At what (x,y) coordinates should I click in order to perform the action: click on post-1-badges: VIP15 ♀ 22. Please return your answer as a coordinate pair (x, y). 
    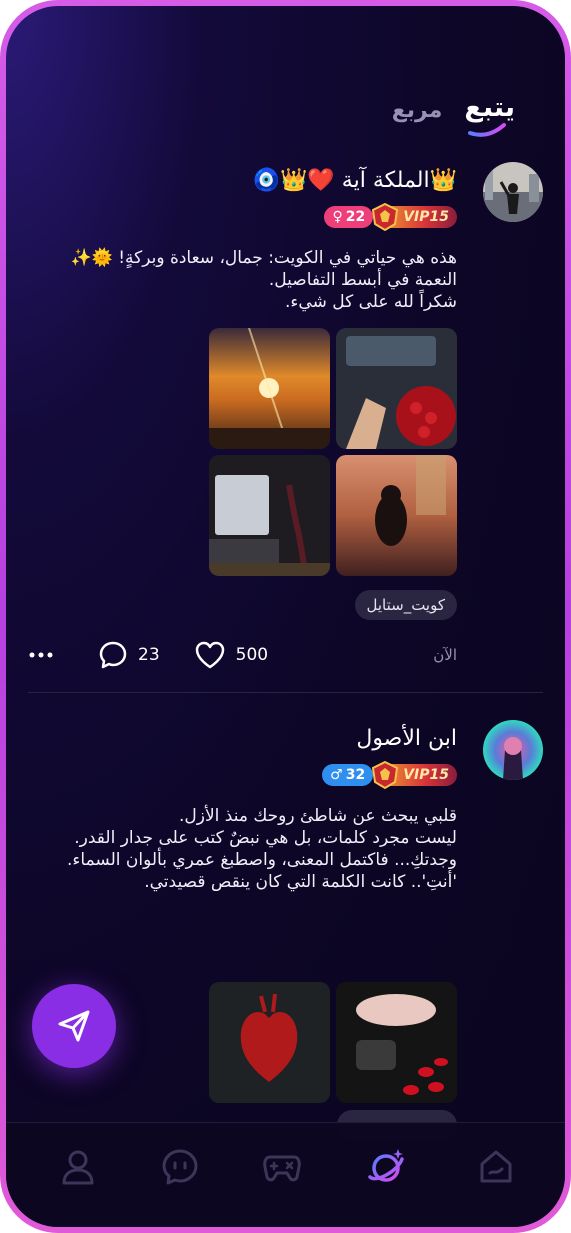
    Looking at the image, I should click on (390, 217).